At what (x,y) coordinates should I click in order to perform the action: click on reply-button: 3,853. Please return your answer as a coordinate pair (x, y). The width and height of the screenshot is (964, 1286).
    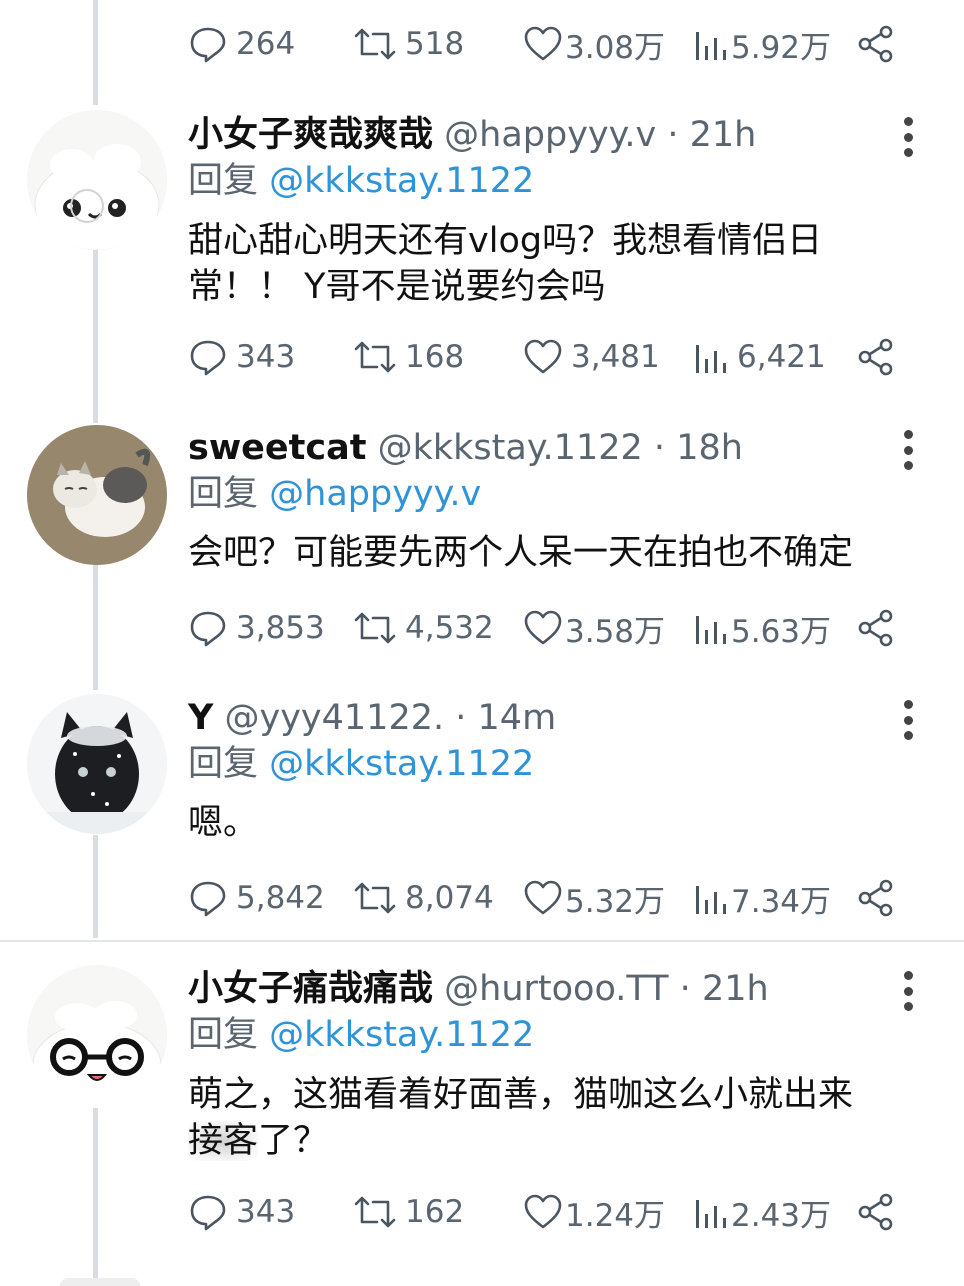
    Looking at the image, I should click on (256, 628).